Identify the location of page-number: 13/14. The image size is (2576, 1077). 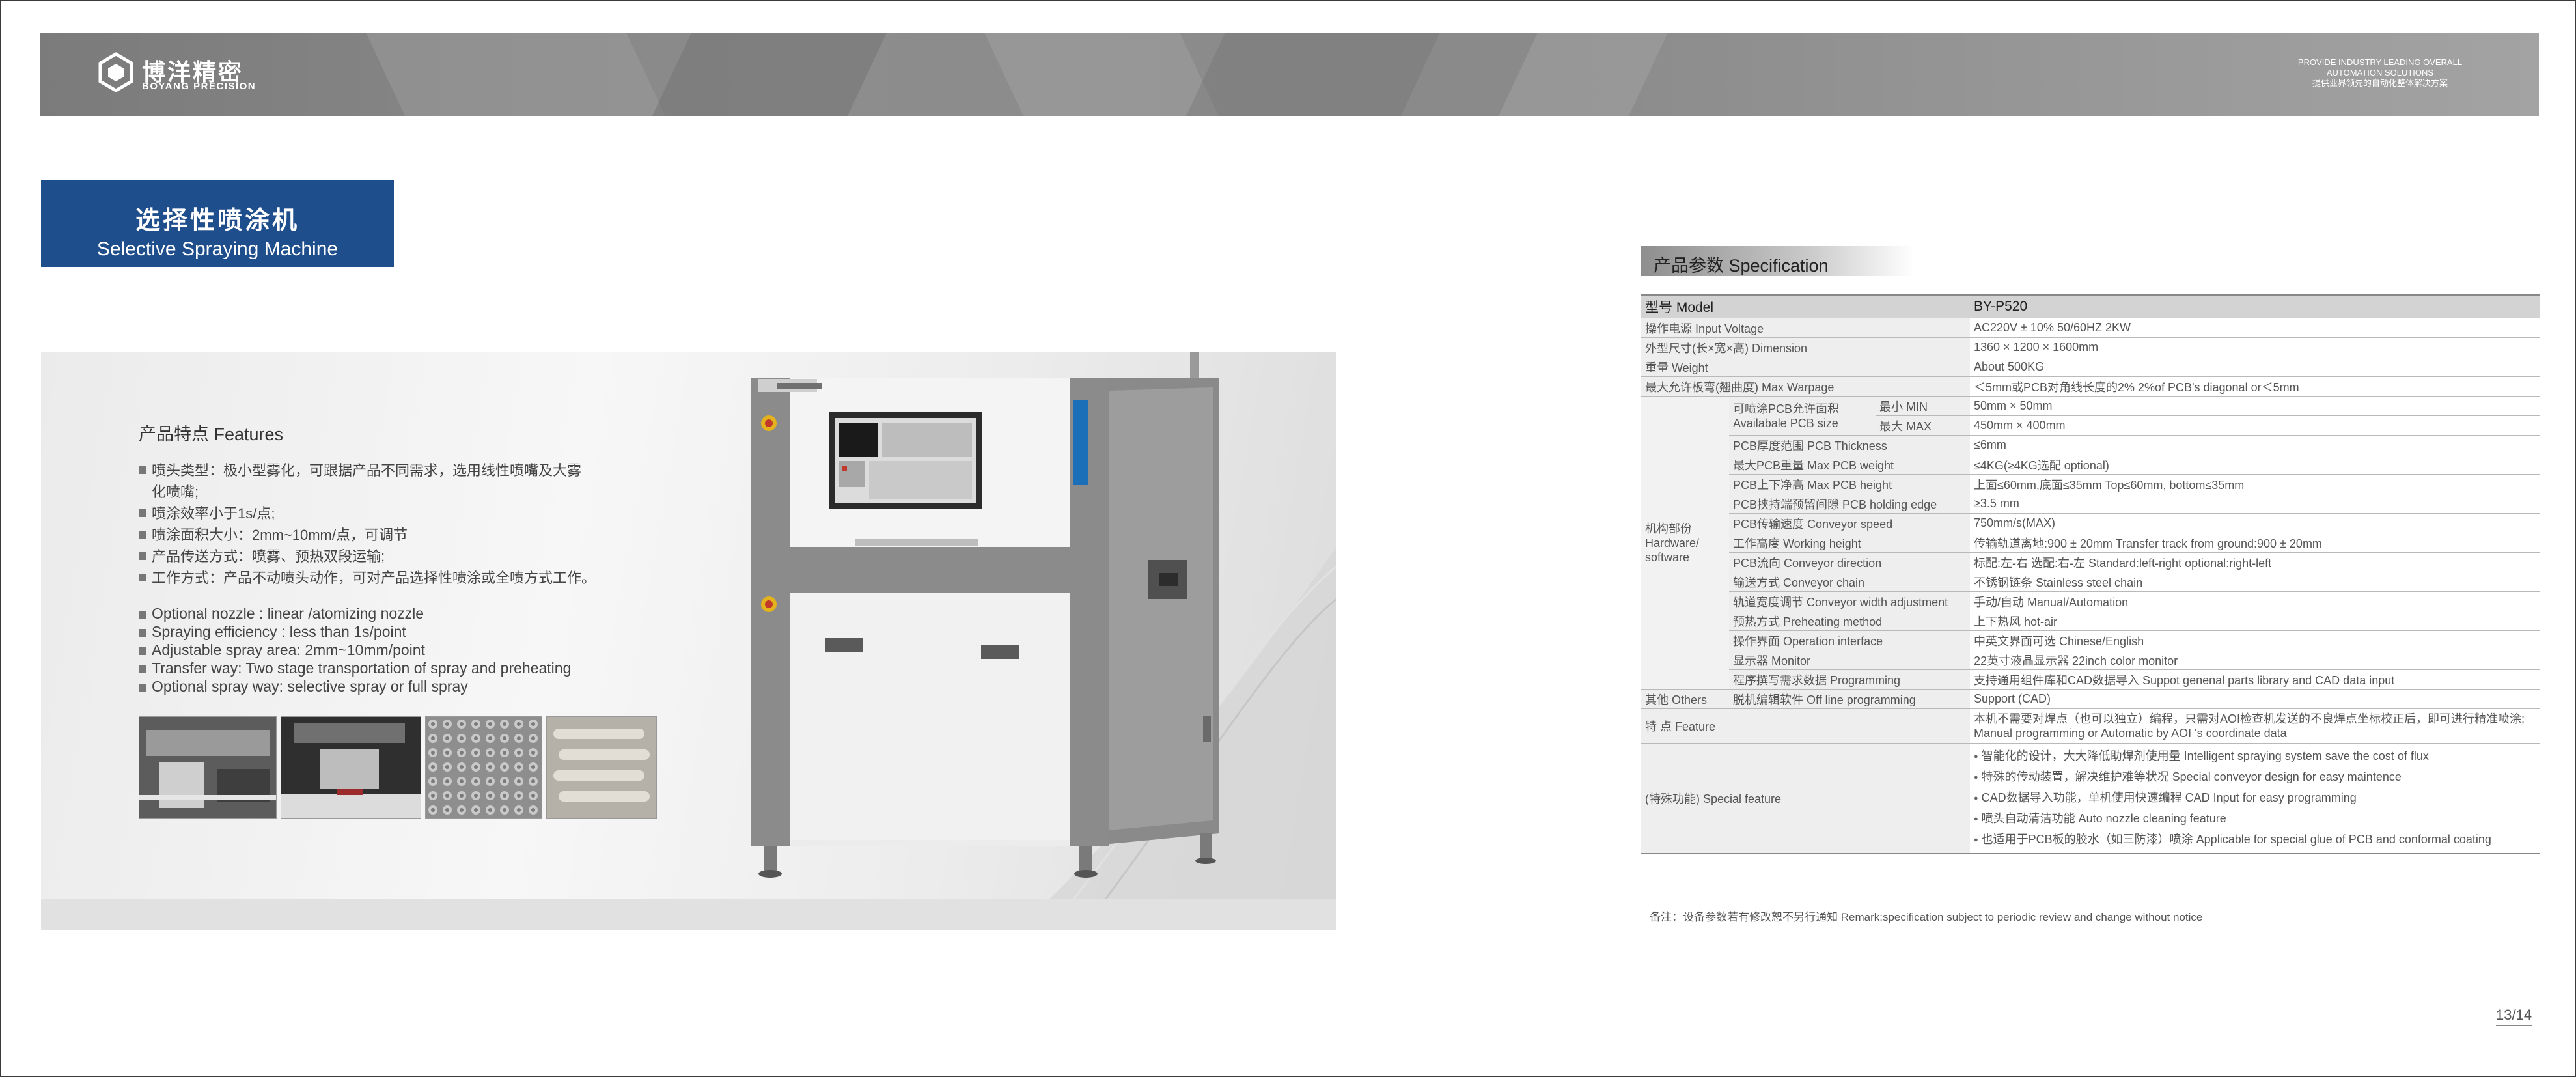
(2514, 1016).